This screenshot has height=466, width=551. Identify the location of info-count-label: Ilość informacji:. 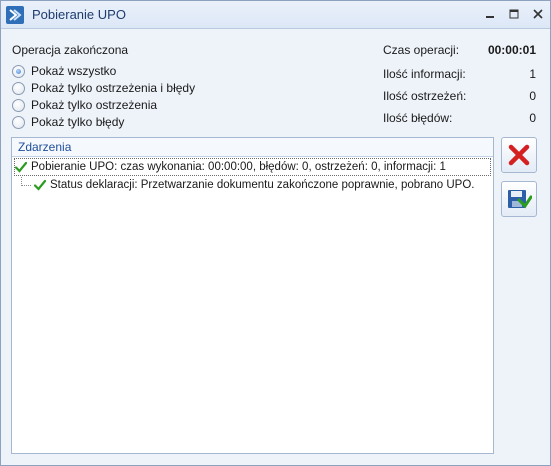
(424, 74).